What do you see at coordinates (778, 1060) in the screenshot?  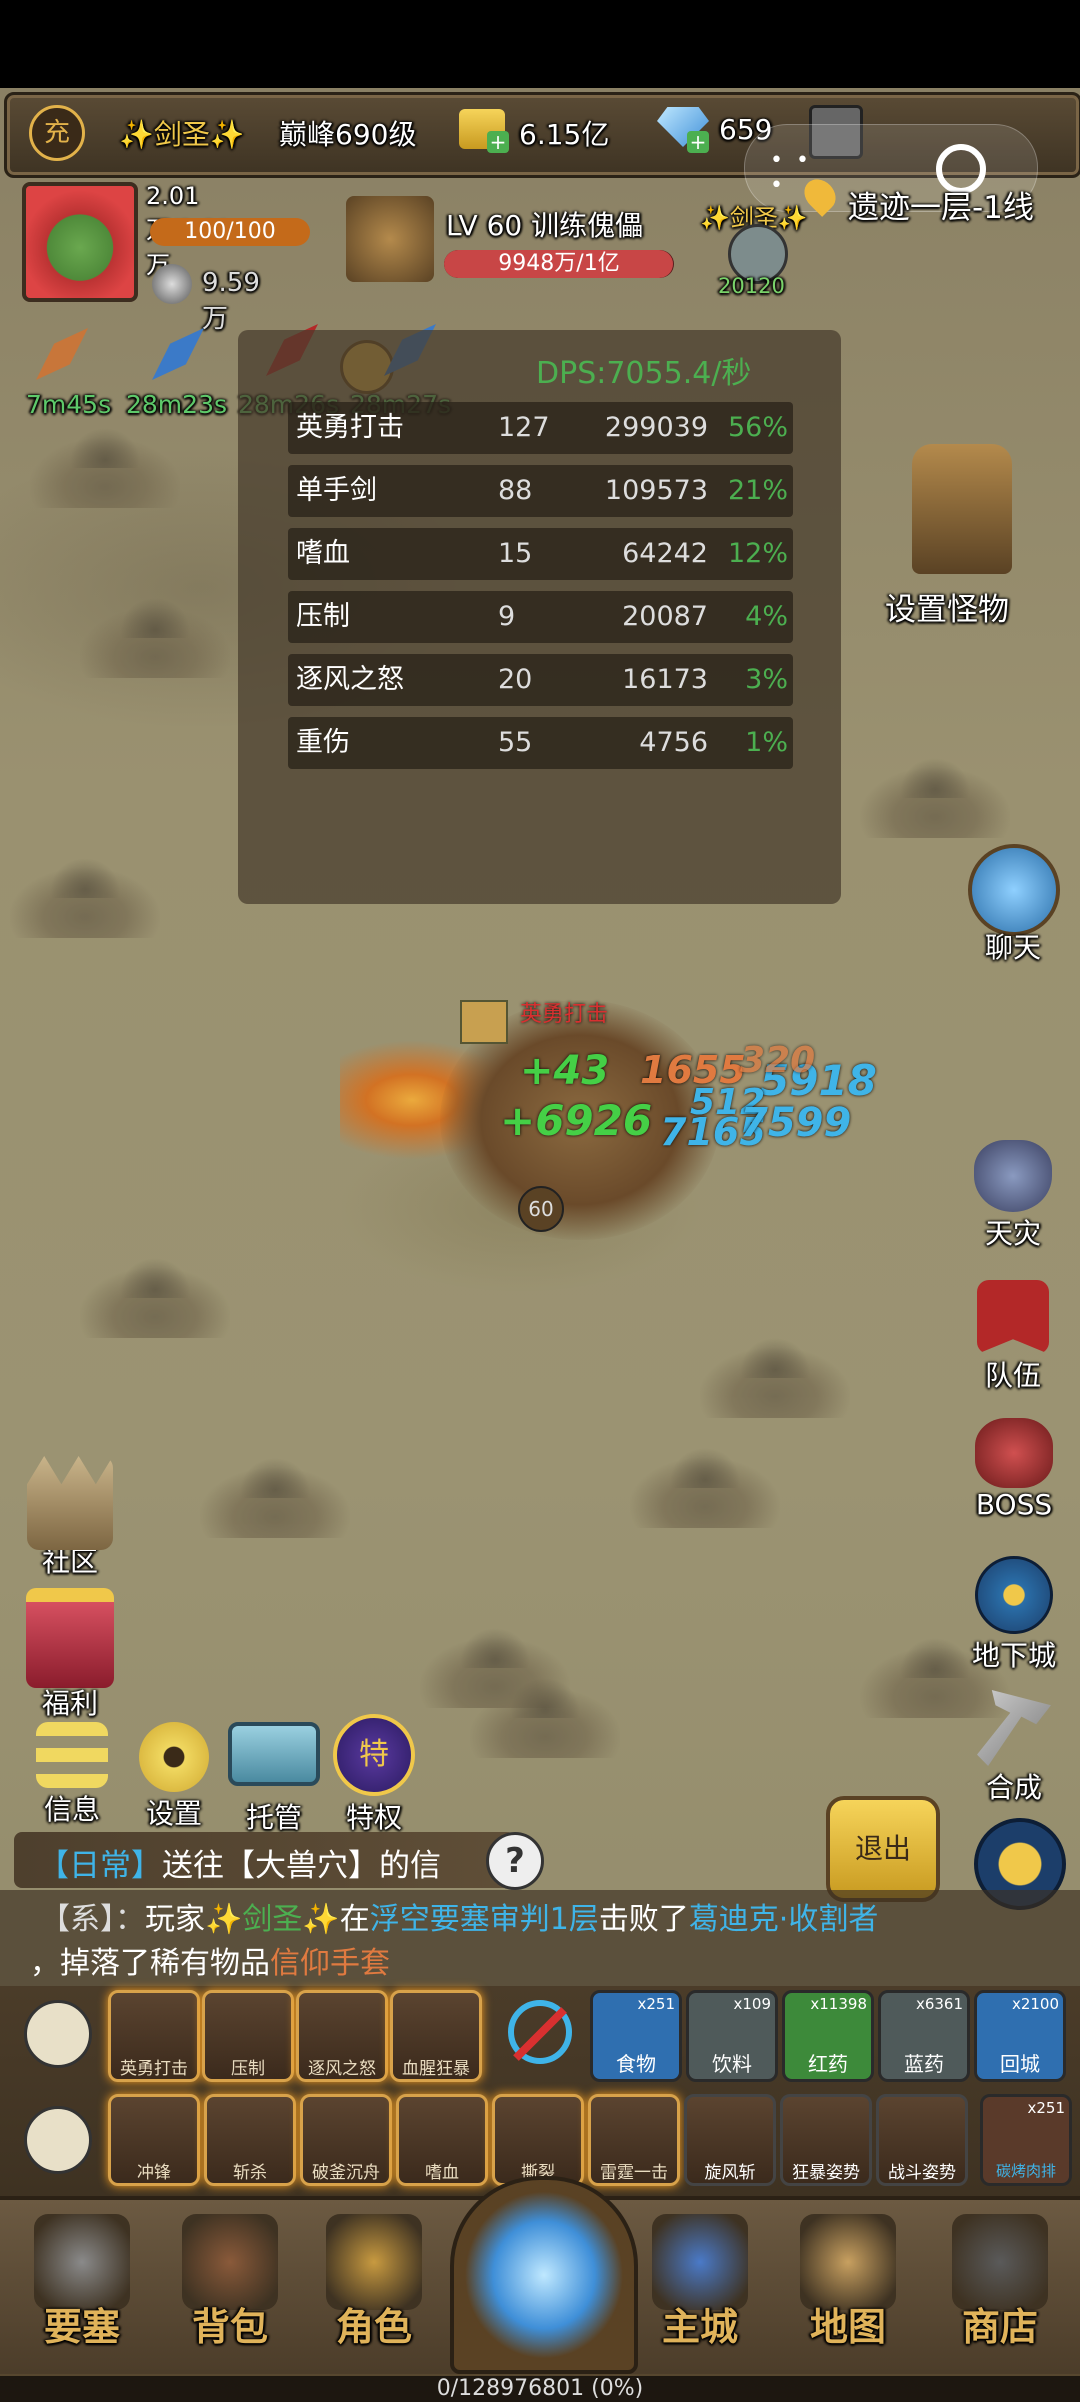 I see `floating-damage-6: 320` at bounding box center [778, 1060].